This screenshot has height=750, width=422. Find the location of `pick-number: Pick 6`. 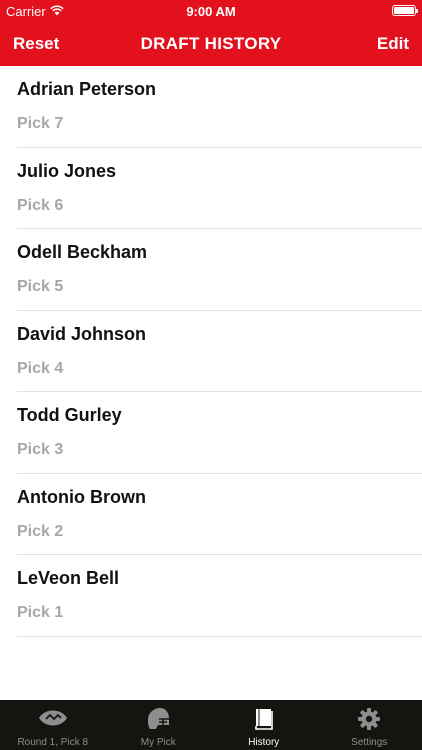

pick-number: Pick 6 is located at coordinates (40, 205).